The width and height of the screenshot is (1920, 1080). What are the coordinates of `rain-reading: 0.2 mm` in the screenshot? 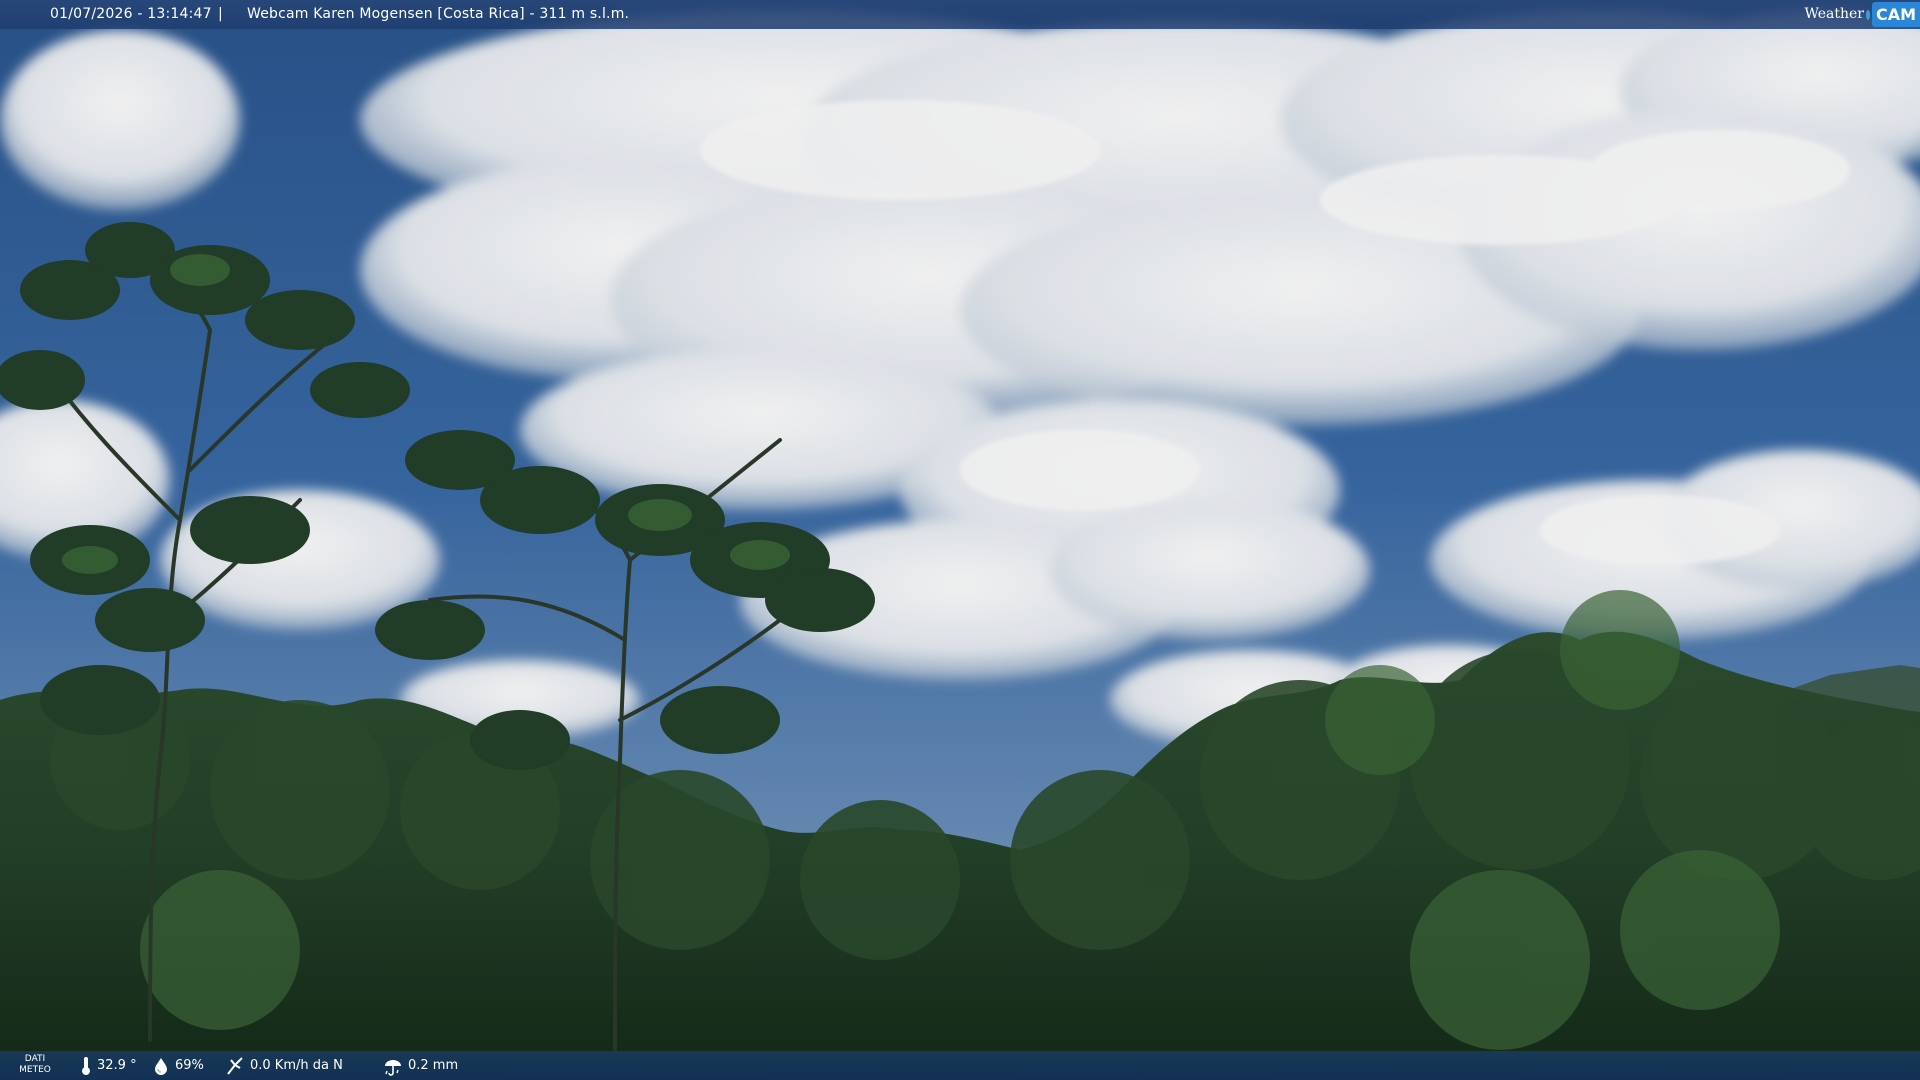 It's located at (420, 1065).